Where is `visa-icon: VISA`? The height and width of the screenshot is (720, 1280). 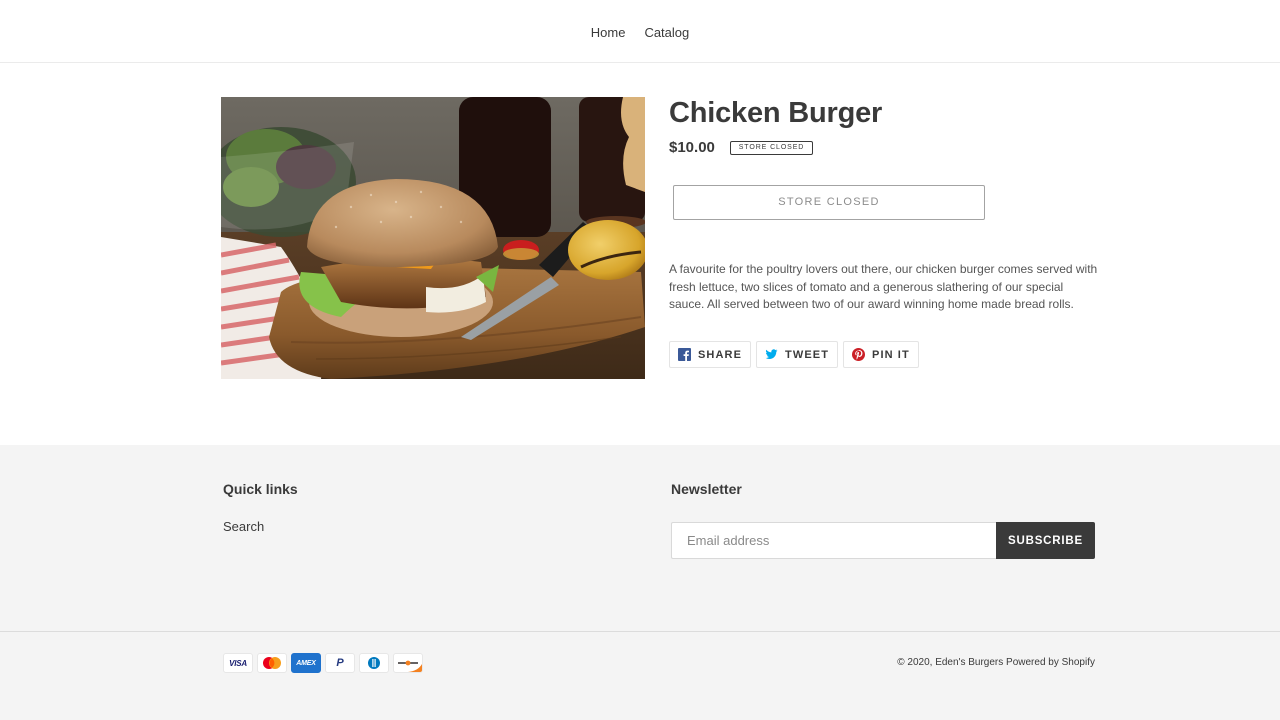
visa-icon: VISA is located at coordinates (238, 663).